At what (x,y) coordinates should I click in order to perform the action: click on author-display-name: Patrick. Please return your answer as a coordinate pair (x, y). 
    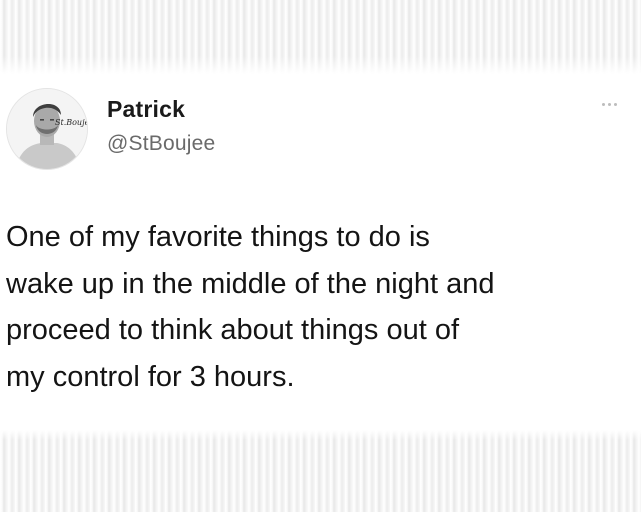
    Looking at the image, I should click on (146, 109).